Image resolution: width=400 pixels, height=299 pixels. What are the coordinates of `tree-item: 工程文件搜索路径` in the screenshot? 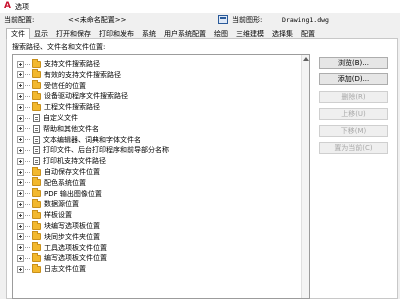 It's located at (58, 106).